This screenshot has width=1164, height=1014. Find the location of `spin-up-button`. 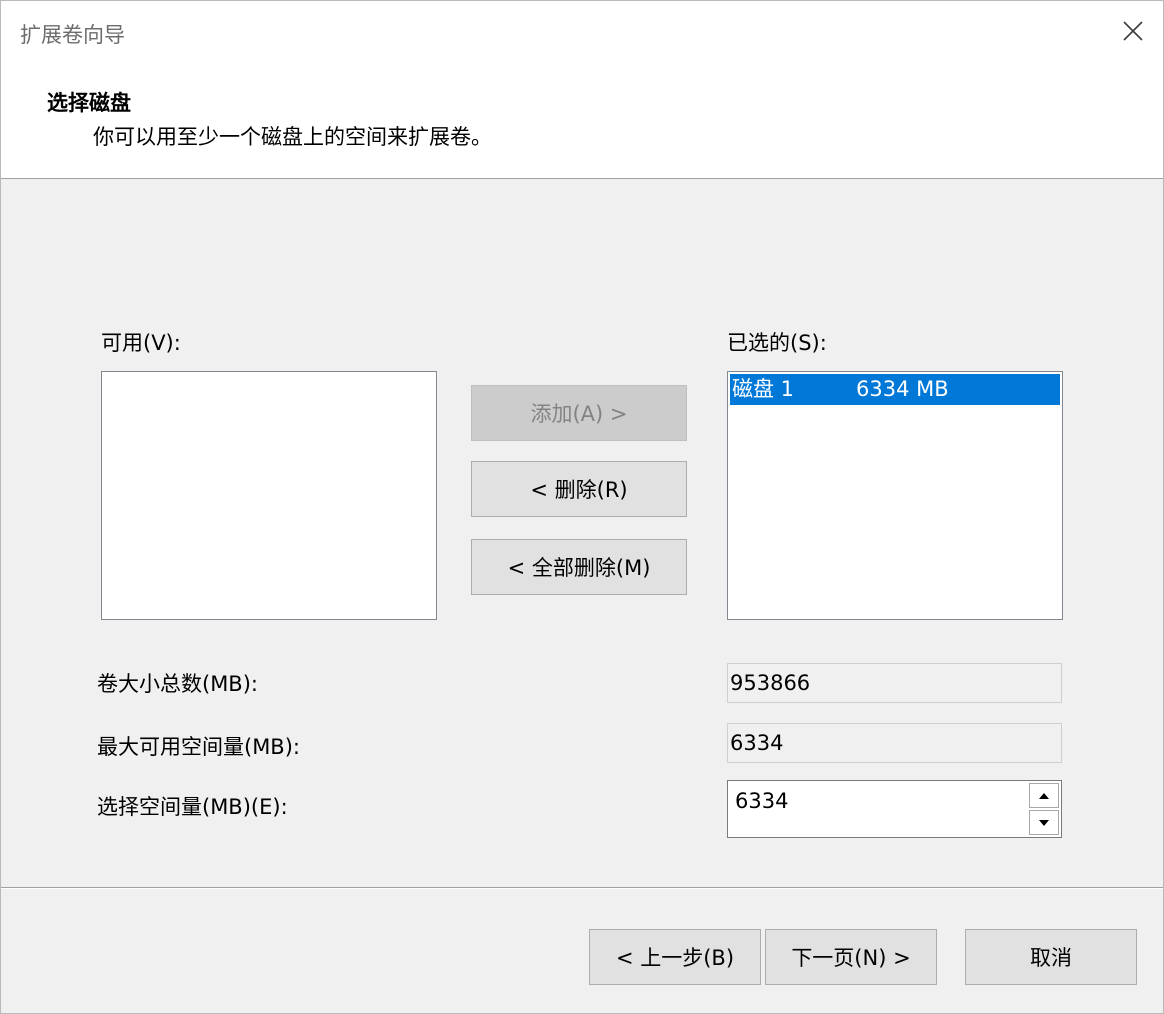

spin-up-button is located at coordinates (1044, 795).